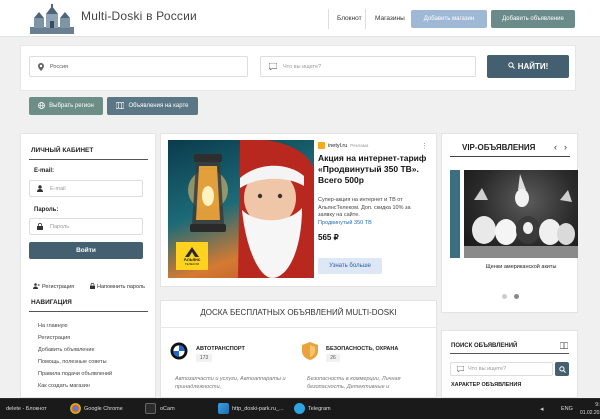 This screenshot has height=419, width=600. Describe the element at coordinates (167, 409) in the screenshot. I see `taskbar-item-ocam: oCam` at that location.